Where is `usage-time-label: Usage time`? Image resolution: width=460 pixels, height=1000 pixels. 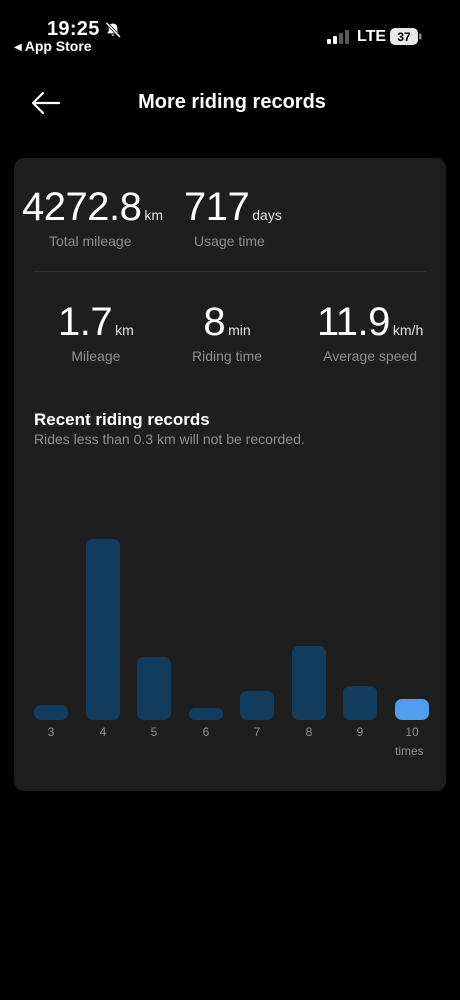
usage-time-label: Usage time is located at coordinates (229, 241).